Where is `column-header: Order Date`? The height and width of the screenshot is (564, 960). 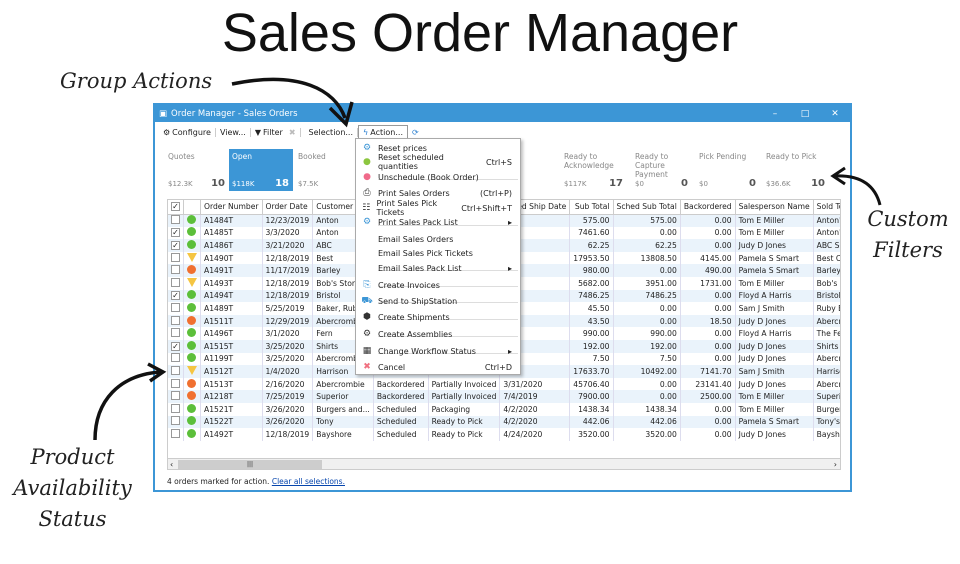
column-header: Order Date is located at coordinates (288, 207).